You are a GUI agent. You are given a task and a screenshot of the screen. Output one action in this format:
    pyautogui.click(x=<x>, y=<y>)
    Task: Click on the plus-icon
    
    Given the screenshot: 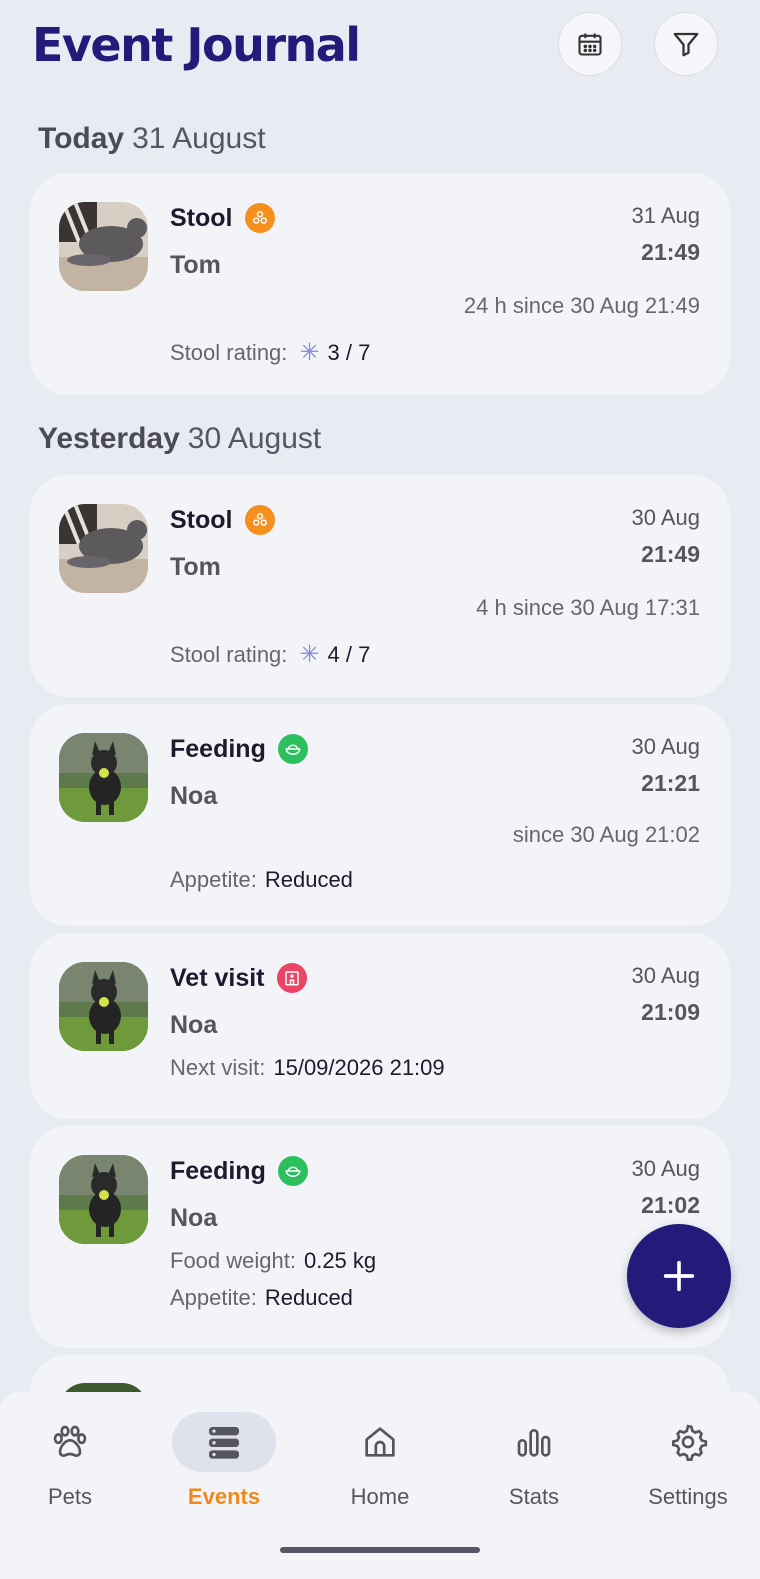 What is the action you would take?
    pyautogui.click(x=679, y=1276)
    